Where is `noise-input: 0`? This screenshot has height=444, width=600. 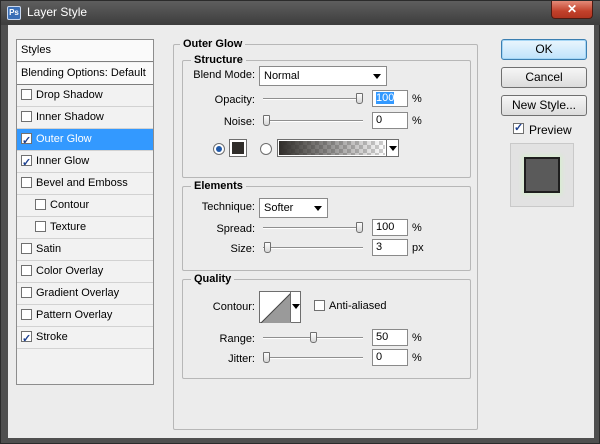 noise-input: 0 is located at coordinates (390, 120).